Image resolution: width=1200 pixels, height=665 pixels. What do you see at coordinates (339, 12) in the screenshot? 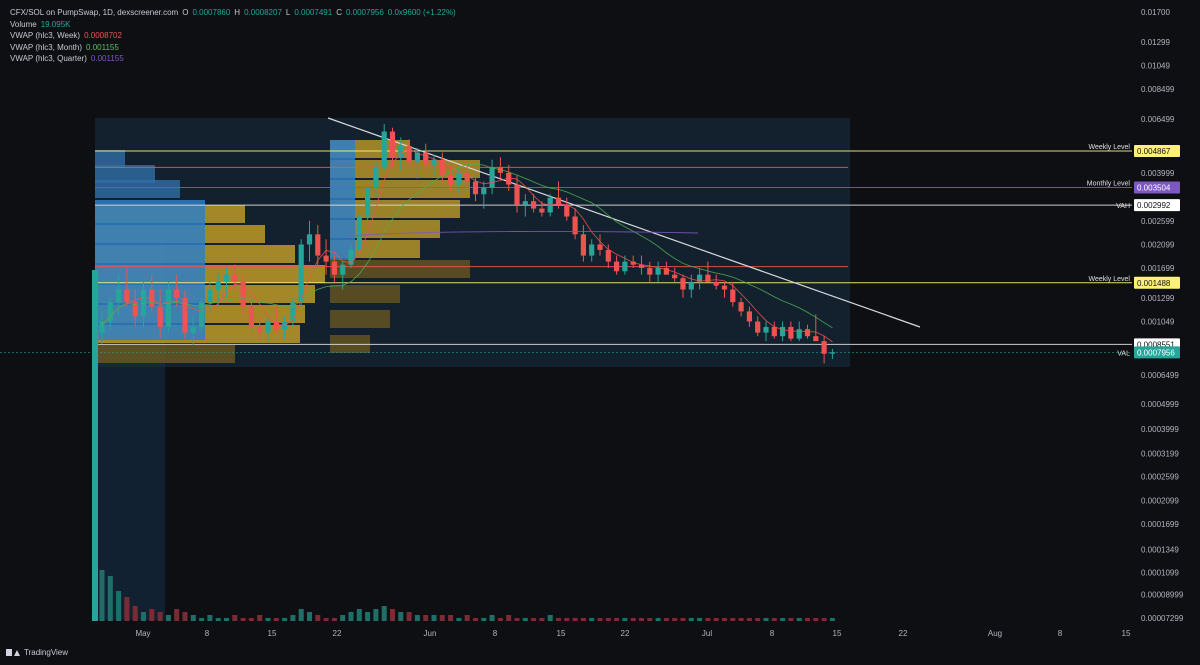
I see `close-label: C` at bounding box center [339, 12].